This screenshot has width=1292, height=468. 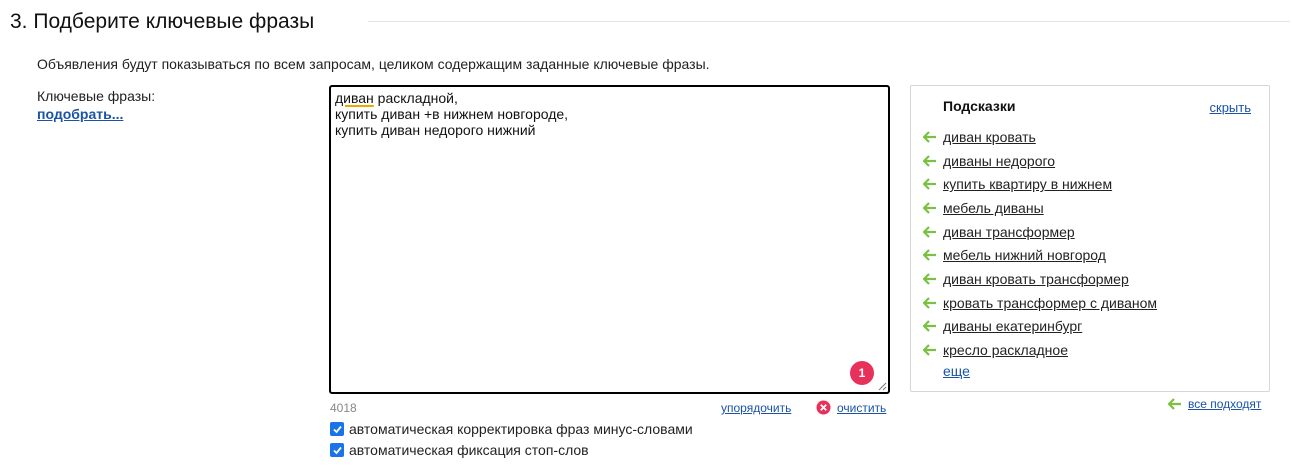 I want to click on title-divider, so click(x=829, y=21).